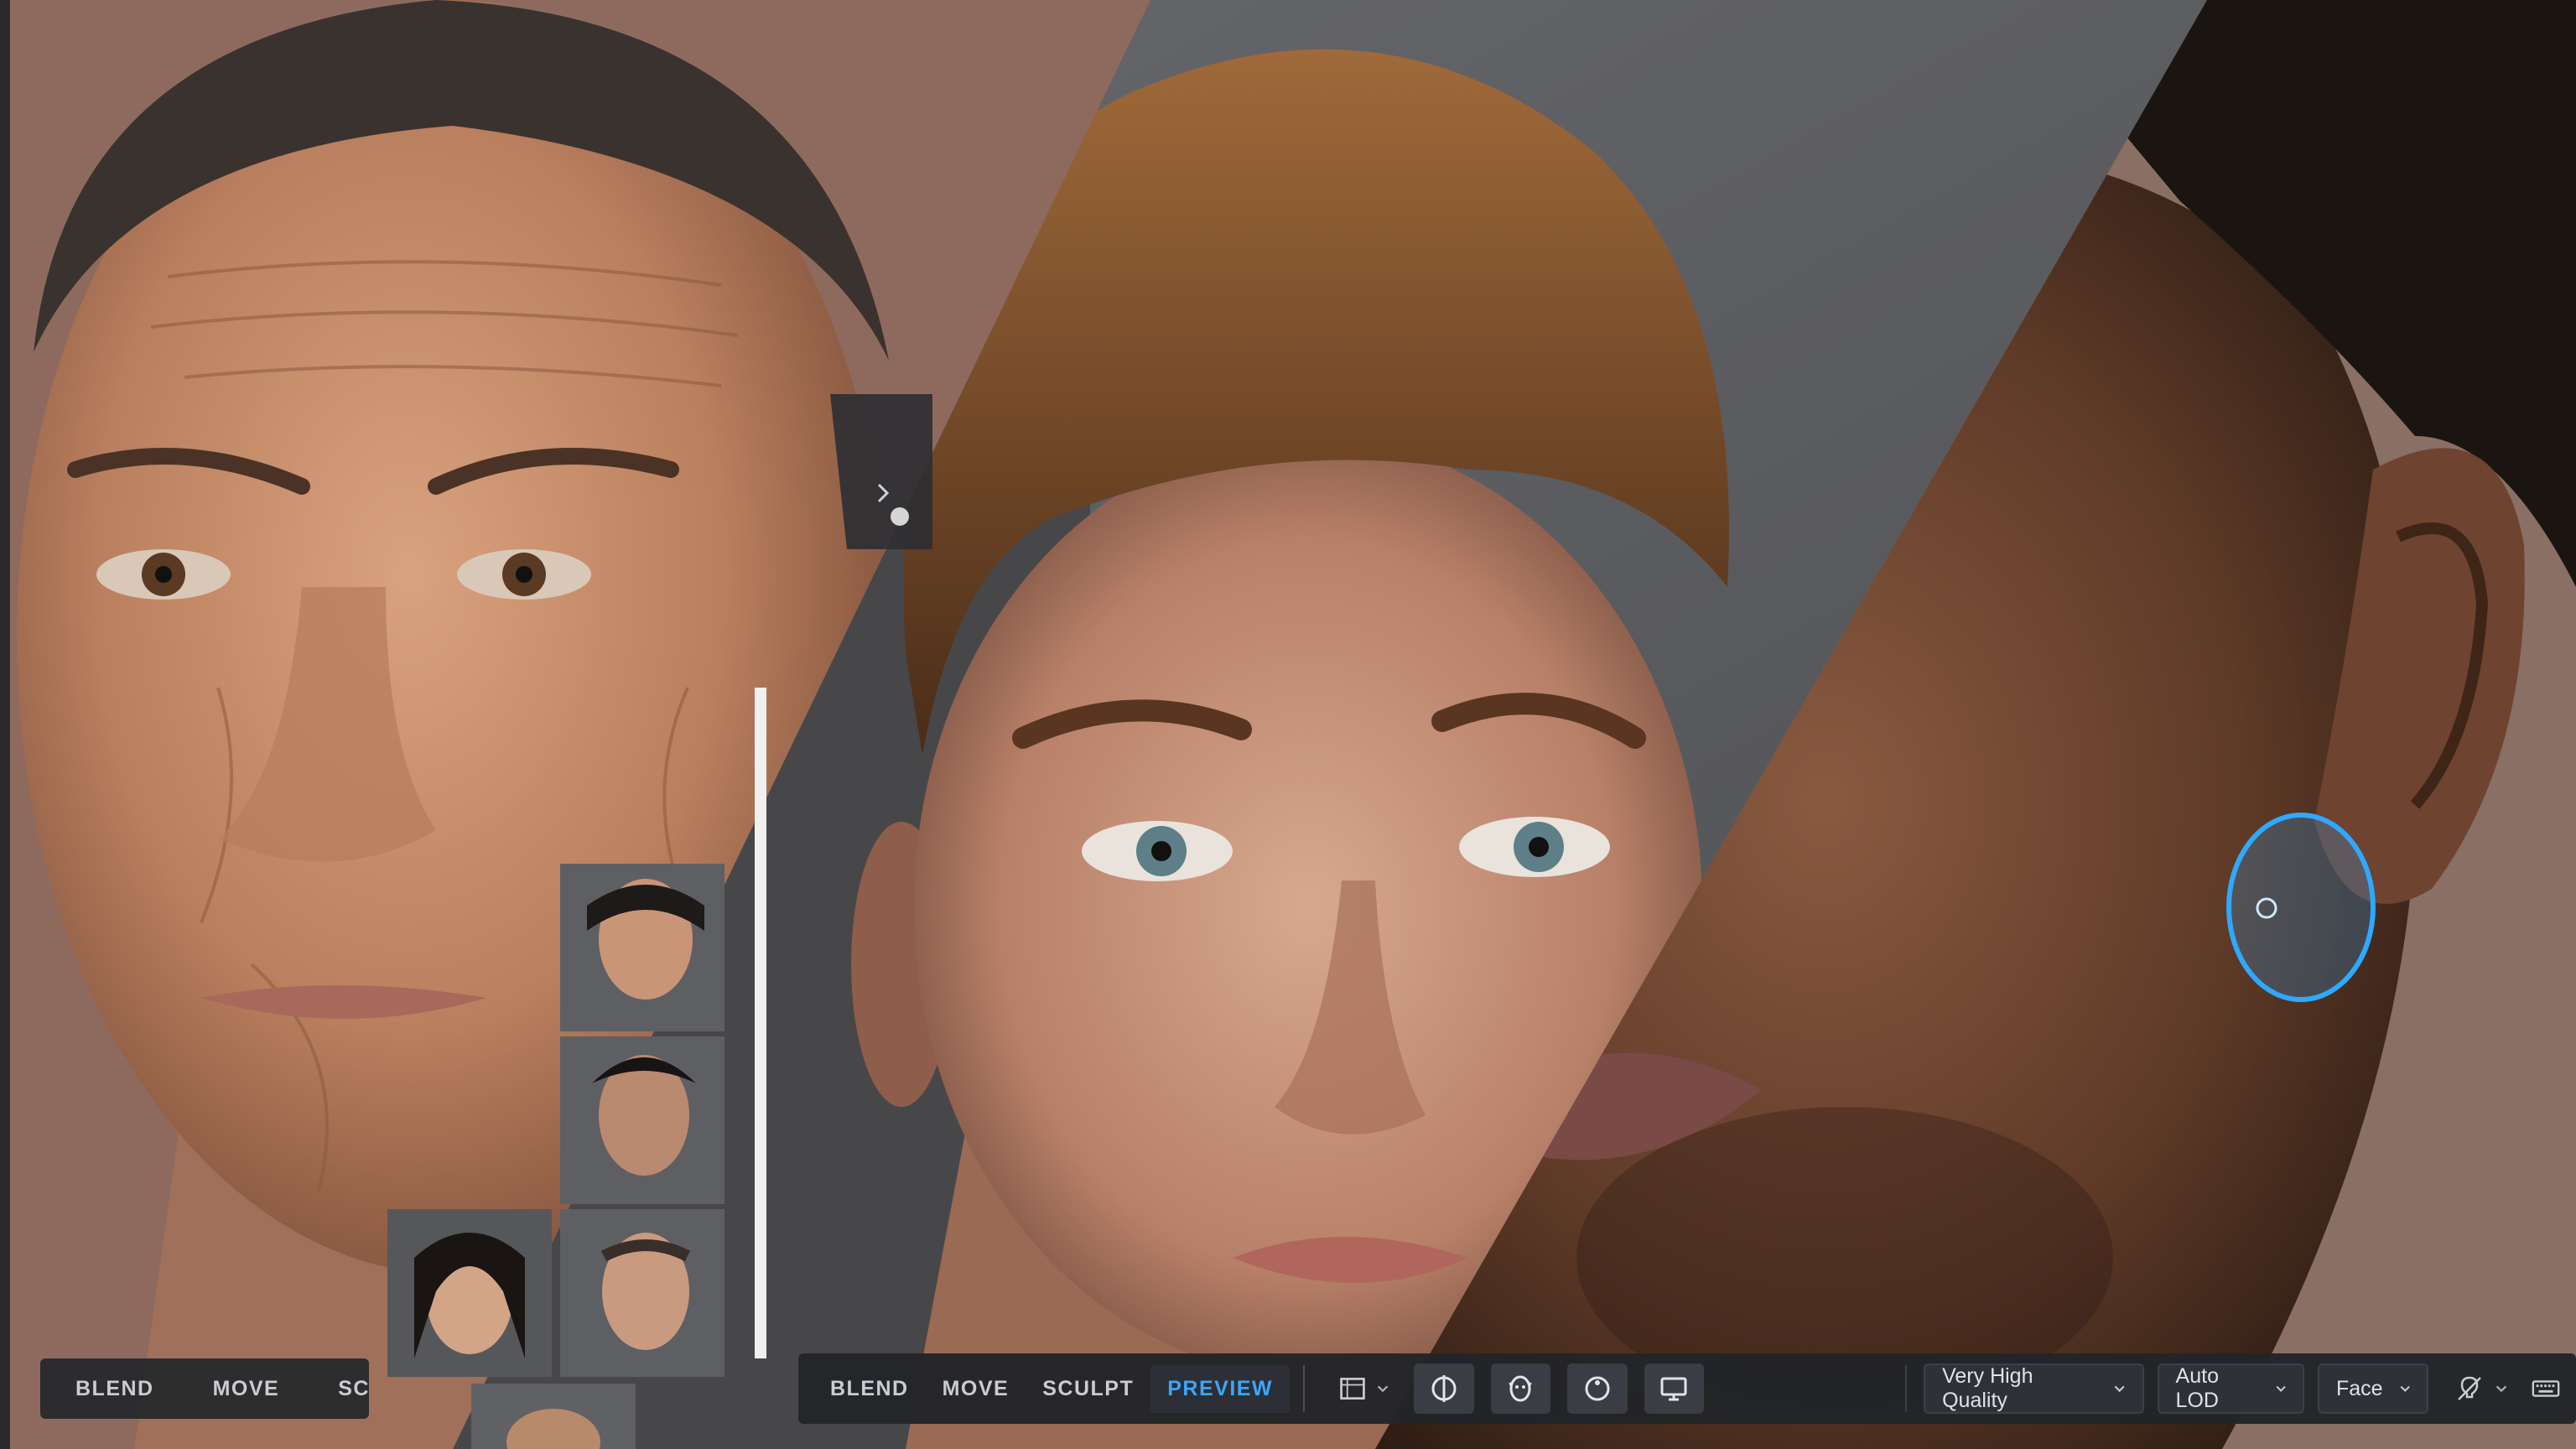  What do you see at coordinates (1220, 1388) in the screenshot?
I see `mode-preview: PREVIEW` at bounding box center [1220, 1388].